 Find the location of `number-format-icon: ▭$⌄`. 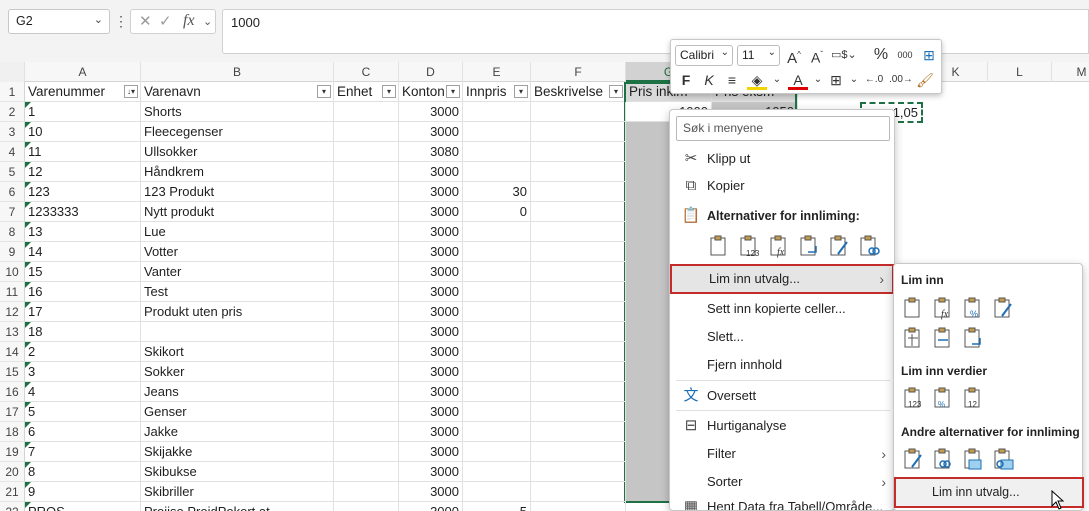

number-format-icon: ▭$⌄ is located at coordinates (844, 55).